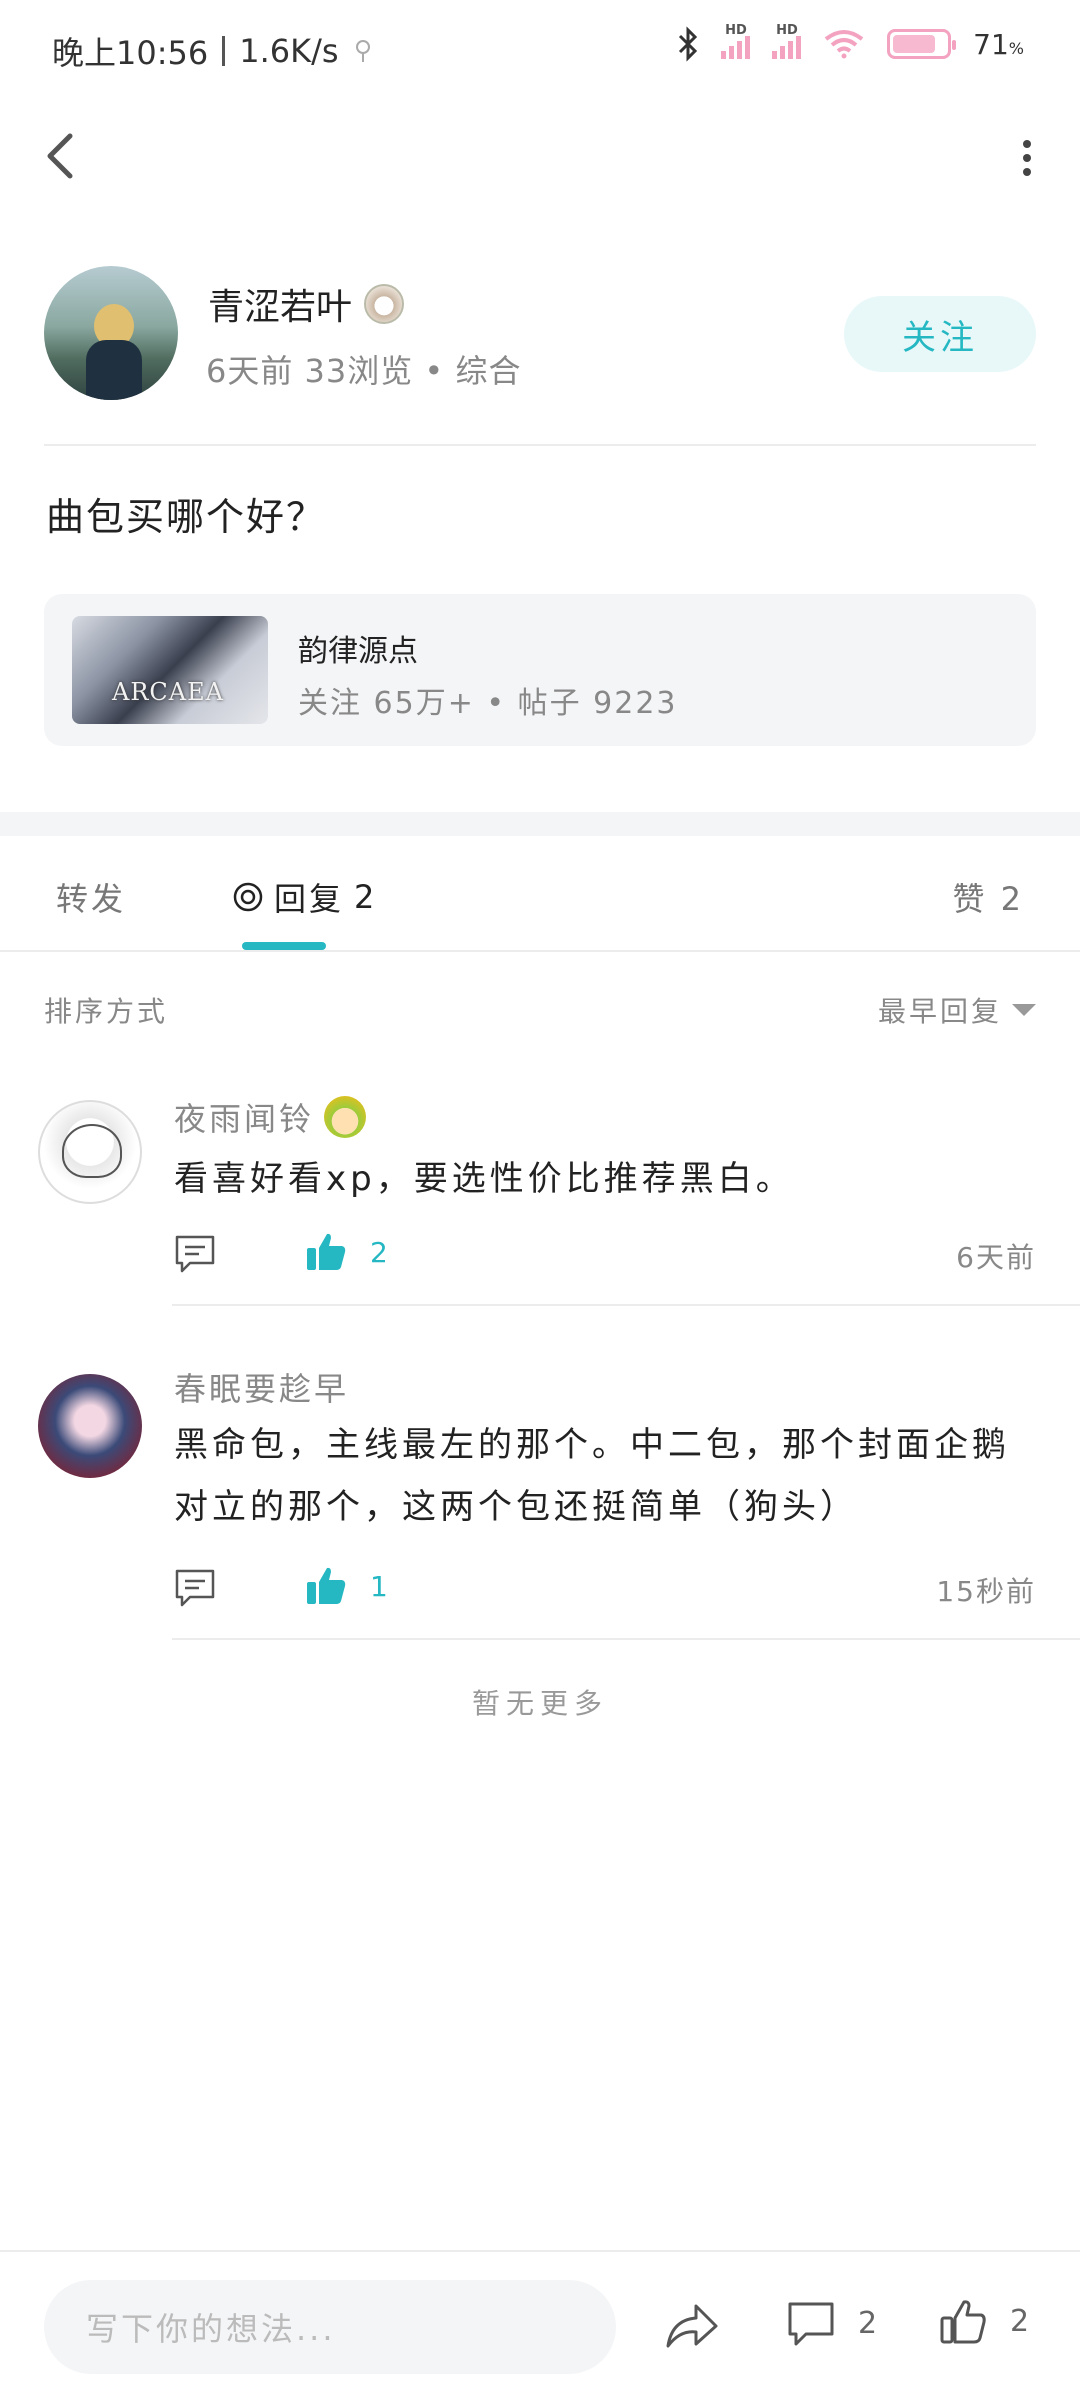  Describe the element at coordinates (212, 51) in the screenshot. I see `status-left: 晚上10:56 1.6K/s` at that location.